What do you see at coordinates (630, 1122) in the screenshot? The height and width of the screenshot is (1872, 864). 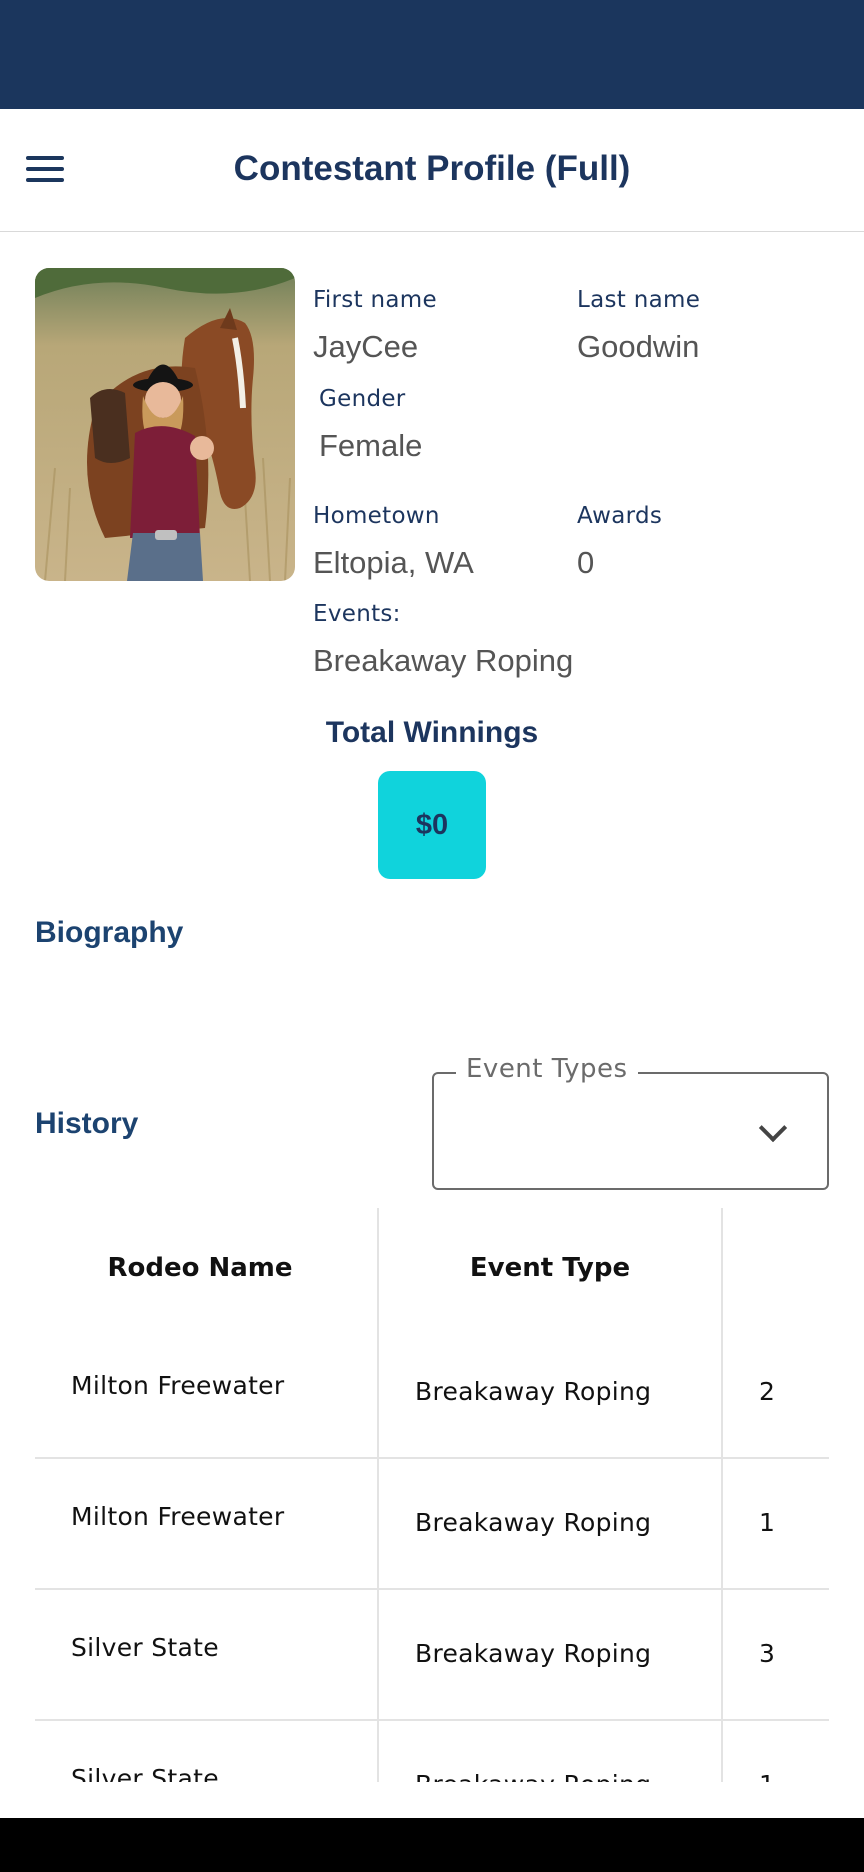 I see `event-types-select: Event Types` at bounding box center [630, 1122].